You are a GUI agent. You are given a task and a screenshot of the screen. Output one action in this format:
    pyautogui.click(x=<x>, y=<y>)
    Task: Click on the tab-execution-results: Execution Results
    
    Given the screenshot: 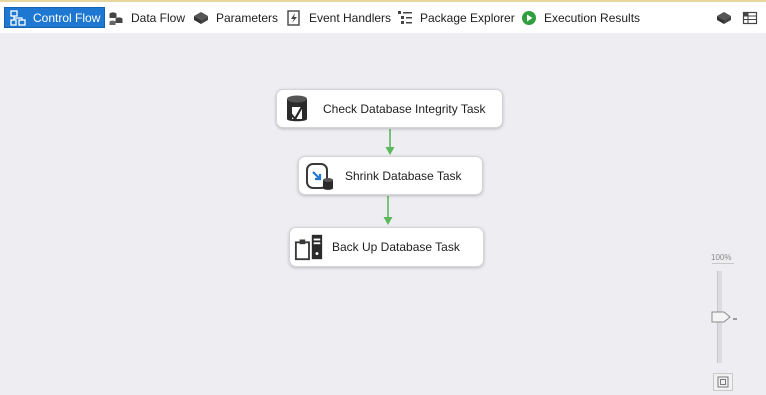 What is the action you would take?
    pyautogui.click(x=580, y=17)
    